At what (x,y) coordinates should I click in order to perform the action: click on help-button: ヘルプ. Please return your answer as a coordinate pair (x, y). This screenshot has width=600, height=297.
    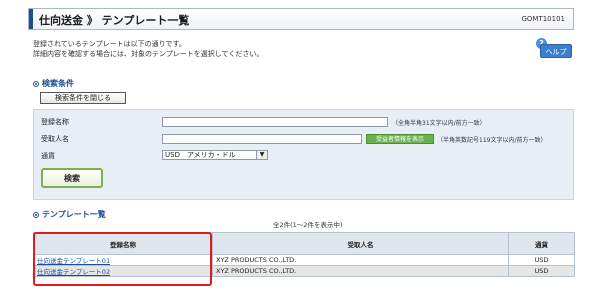
    Looking at the image, I should click on (556, 51).